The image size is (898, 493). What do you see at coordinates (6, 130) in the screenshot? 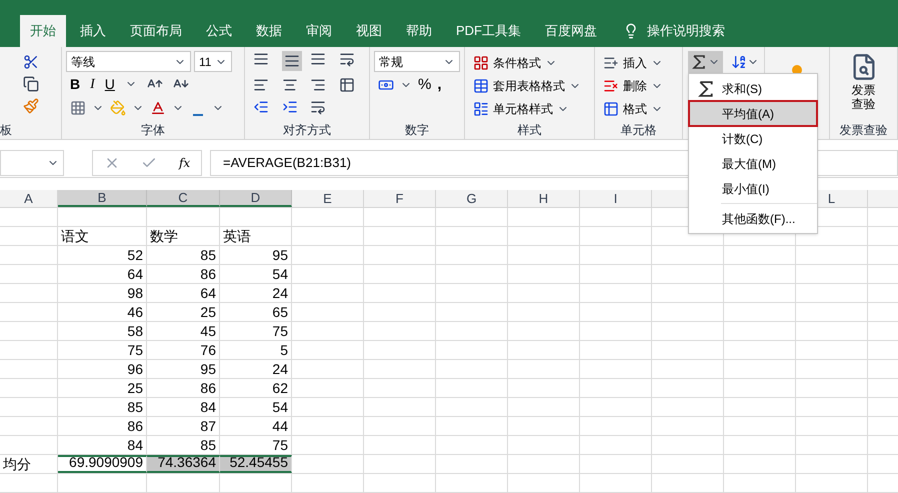
I see `group-label: 板` at bounding box center [6, 130].